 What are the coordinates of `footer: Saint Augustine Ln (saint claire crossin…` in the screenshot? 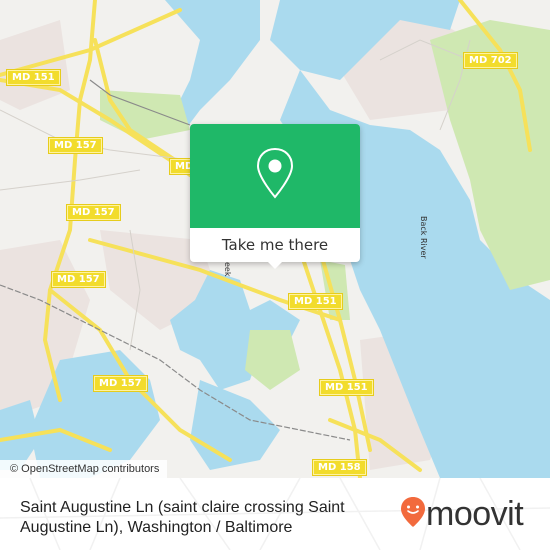 It's located at (275, 514).